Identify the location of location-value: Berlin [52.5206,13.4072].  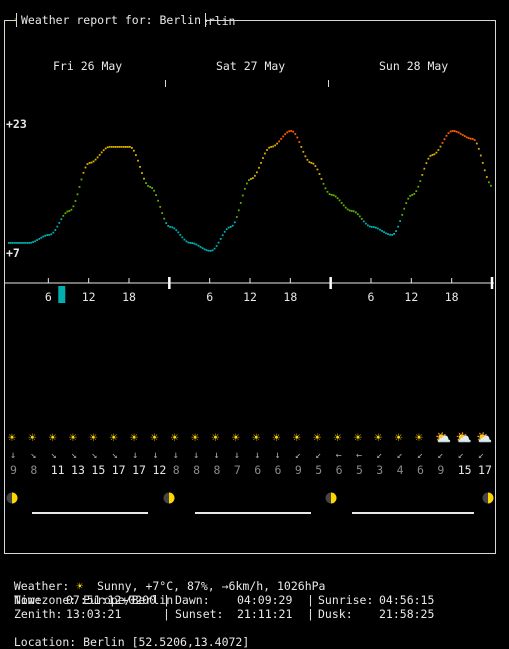
(166, 642).